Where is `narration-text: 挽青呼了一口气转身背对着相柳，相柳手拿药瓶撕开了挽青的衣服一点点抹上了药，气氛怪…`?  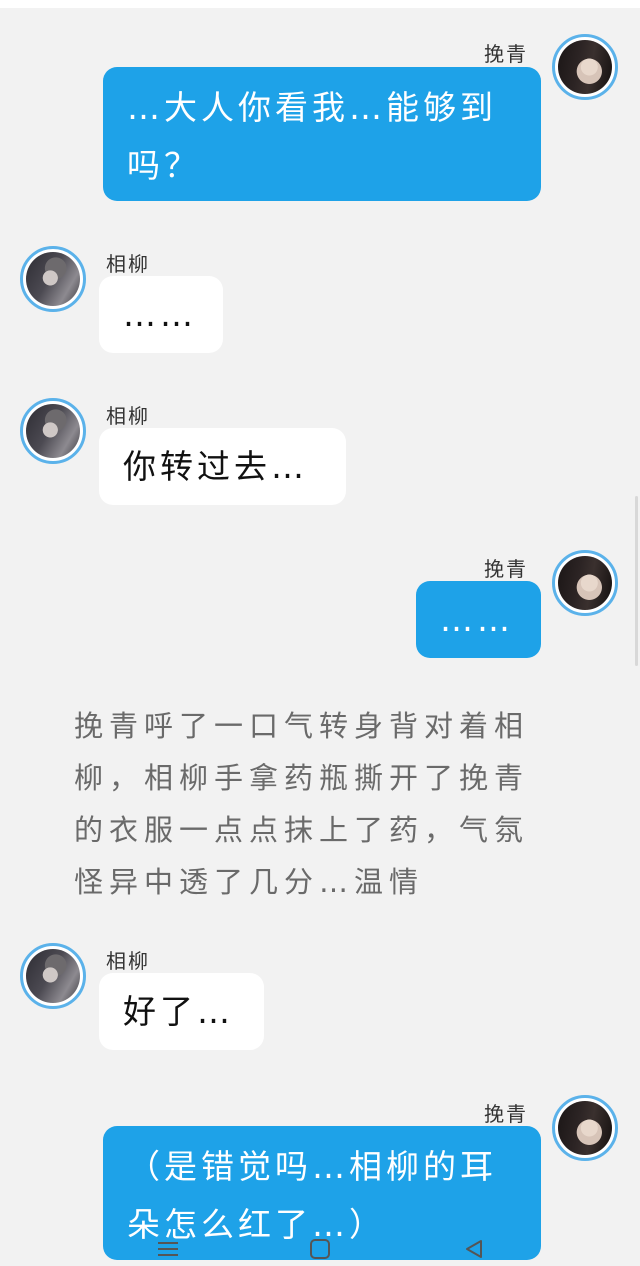 narration-text: 挽青呼了一口气转身背对着相柳，相柳手拿药瓶撕开了挽青的衣服一点点抹上了药，气氛怪… is located at coordinates (302, 804).